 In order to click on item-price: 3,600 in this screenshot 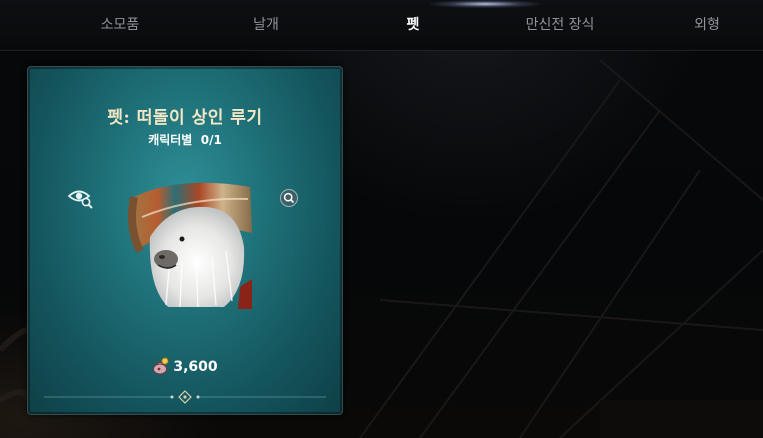, I will do `click(185, 366)`.